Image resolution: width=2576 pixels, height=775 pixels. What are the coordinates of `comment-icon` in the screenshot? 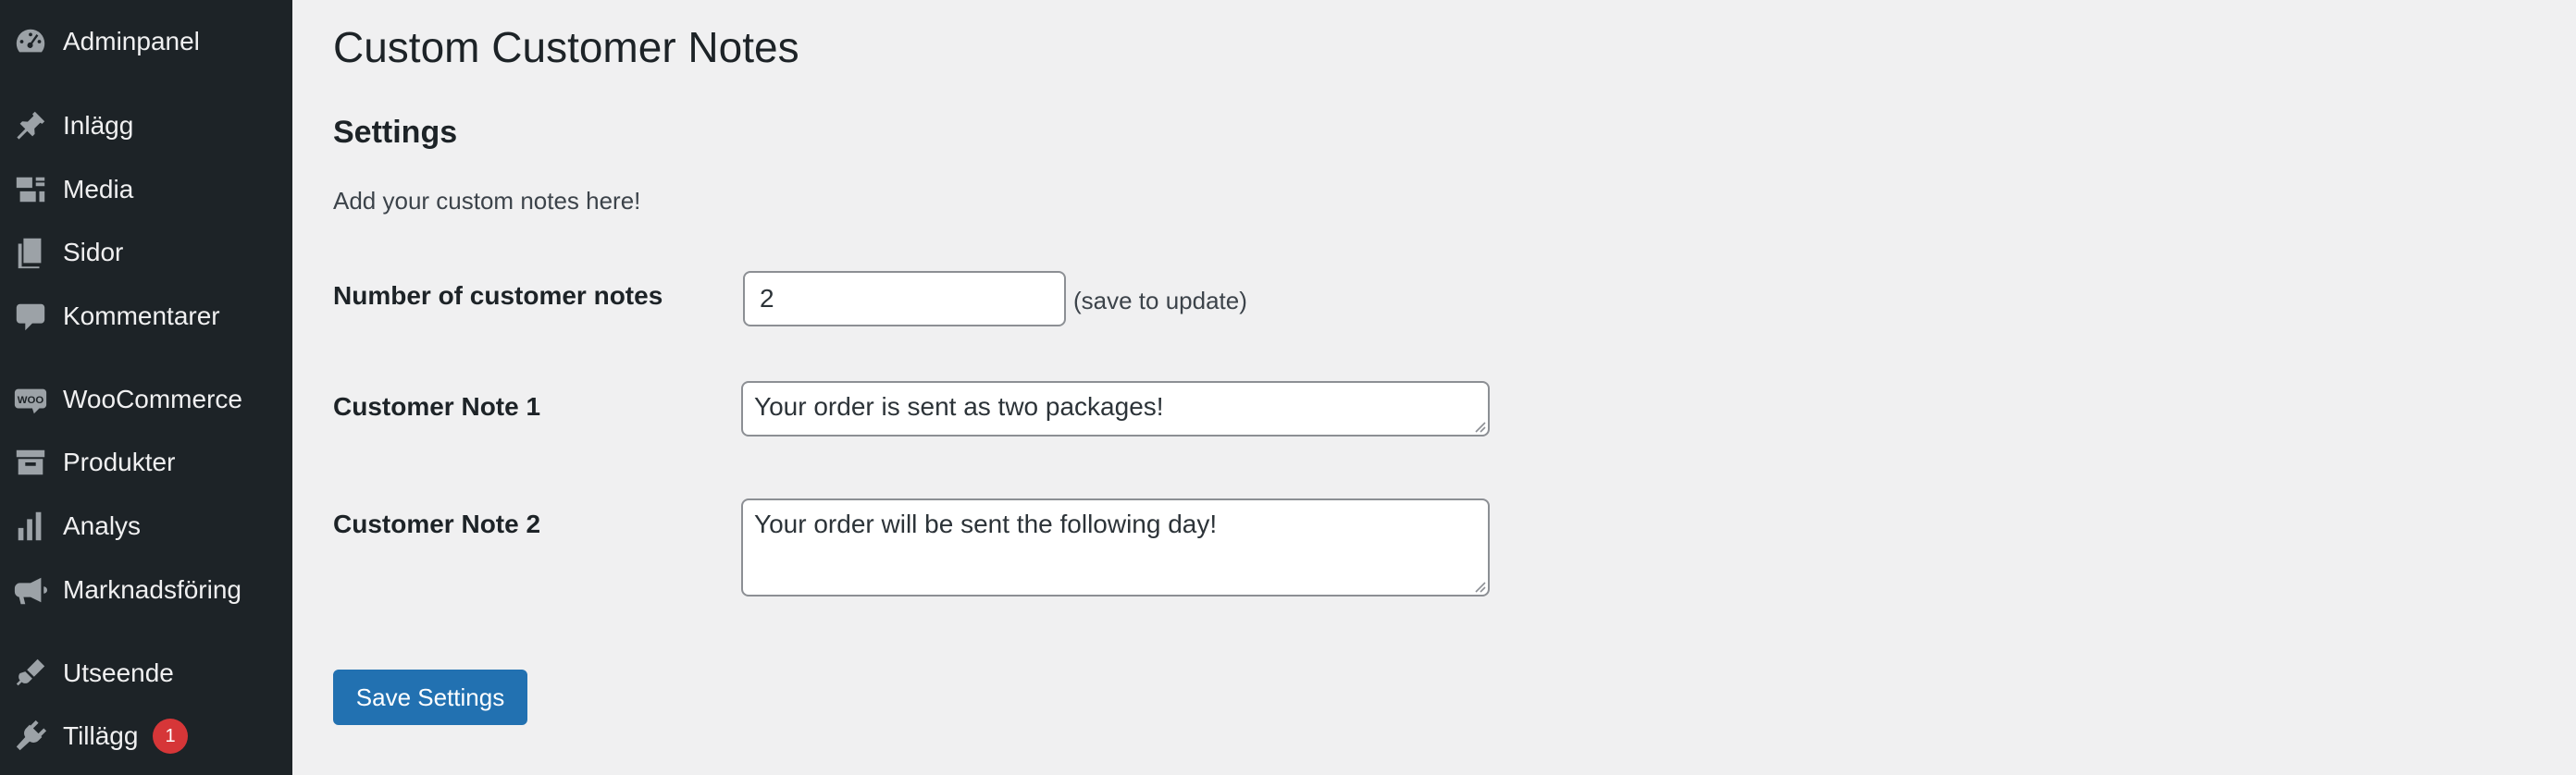 It's located at (31, 317).